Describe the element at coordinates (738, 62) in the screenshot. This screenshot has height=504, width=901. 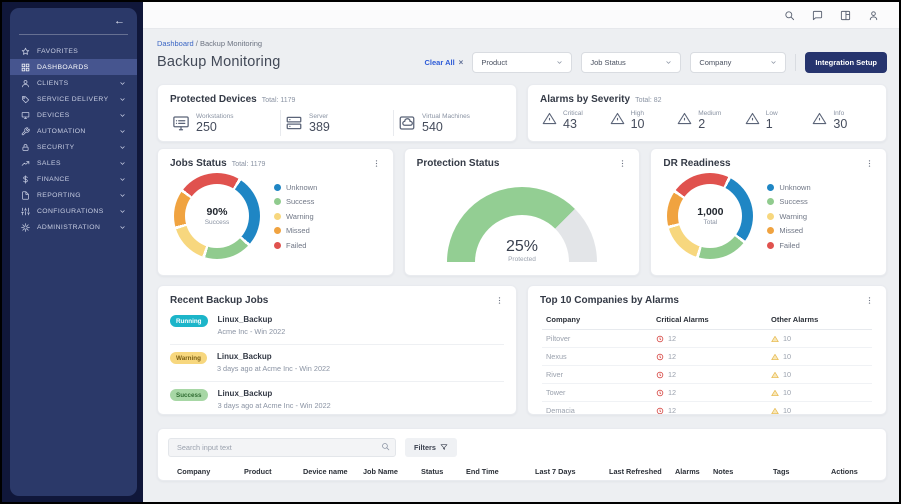
I see `company-filter-select: Company` at that location.